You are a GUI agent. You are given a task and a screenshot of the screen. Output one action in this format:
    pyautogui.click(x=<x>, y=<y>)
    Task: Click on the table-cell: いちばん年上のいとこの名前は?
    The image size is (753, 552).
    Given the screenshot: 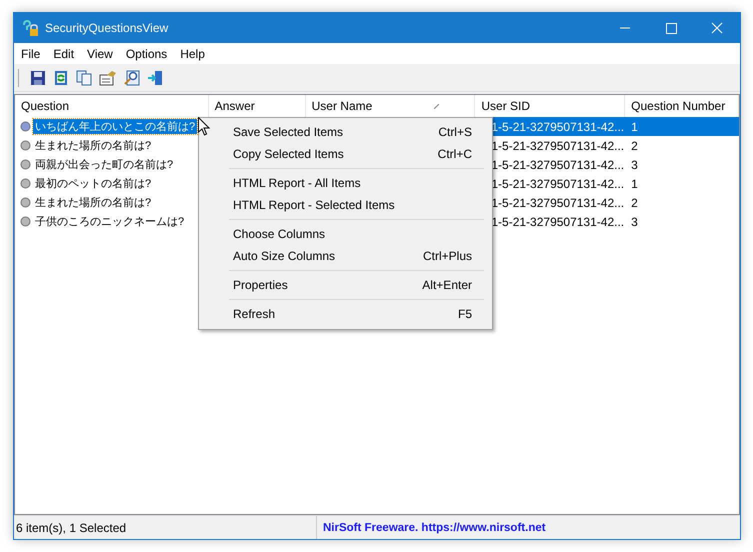 What is the action you would take?
    pyautogui.click(x=115, y=126)
    